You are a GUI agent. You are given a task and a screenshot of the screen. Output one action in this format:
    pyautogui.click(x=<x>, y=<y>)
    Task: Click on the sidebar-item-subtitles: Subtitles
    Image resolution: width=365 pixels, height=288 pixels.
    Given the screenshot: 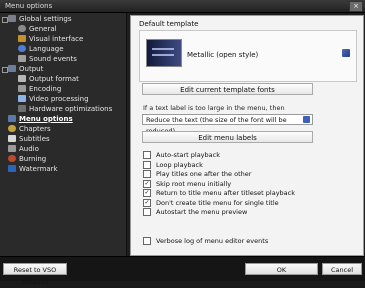 What is the action you would take?
    pyautogui.click(x=29, y=138)
    